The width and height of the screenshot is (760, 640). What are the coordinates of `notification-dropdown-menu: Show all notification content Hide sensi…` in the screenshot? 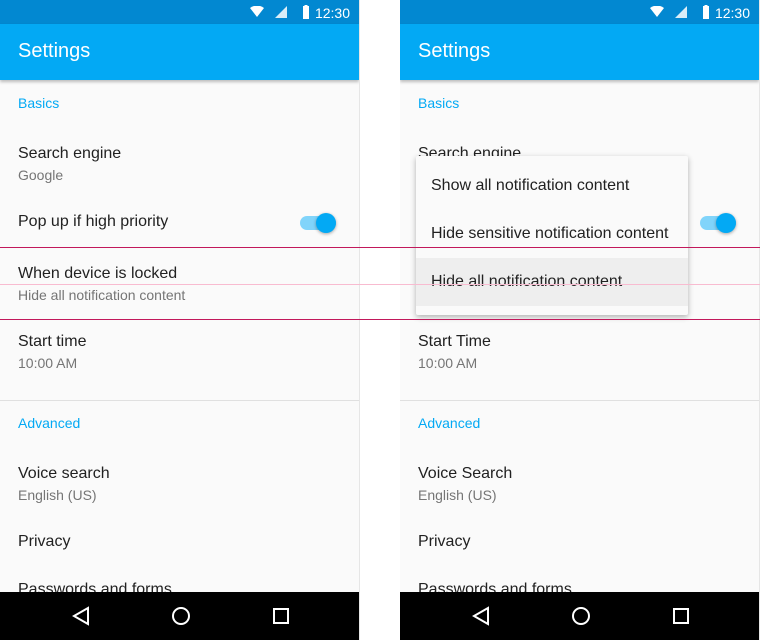 It's located at (552, 235).